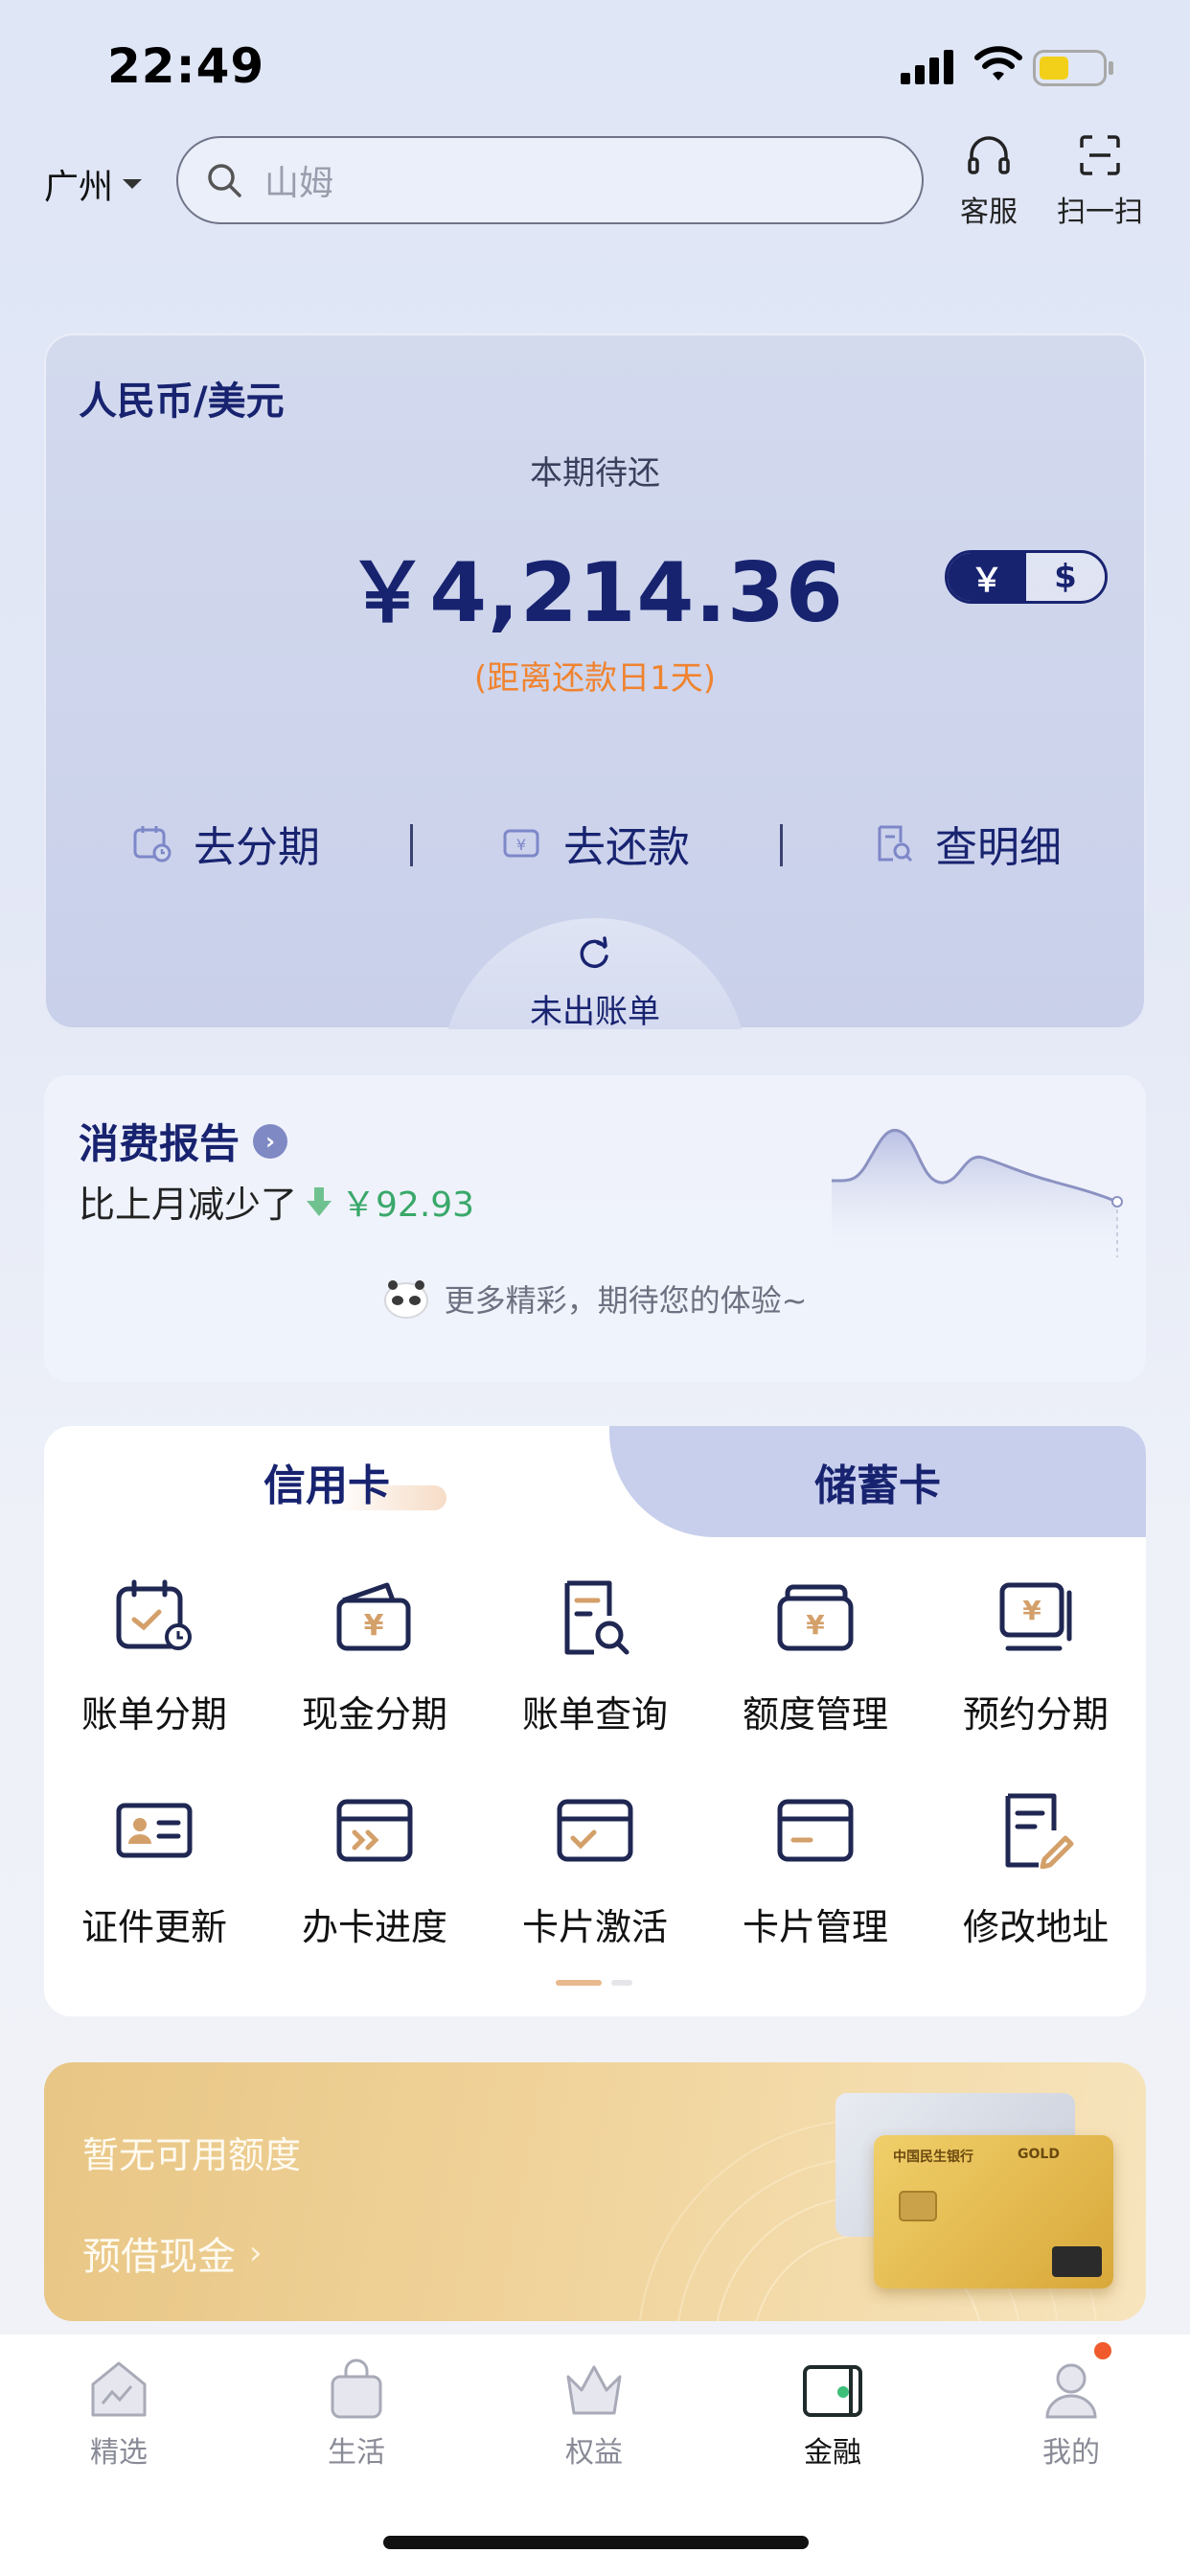 This screenshot has height=2576, width=1190. Describe the element at coordinates (152, 844) in the screenshot. I see `calendar-clock-icon` at that location.